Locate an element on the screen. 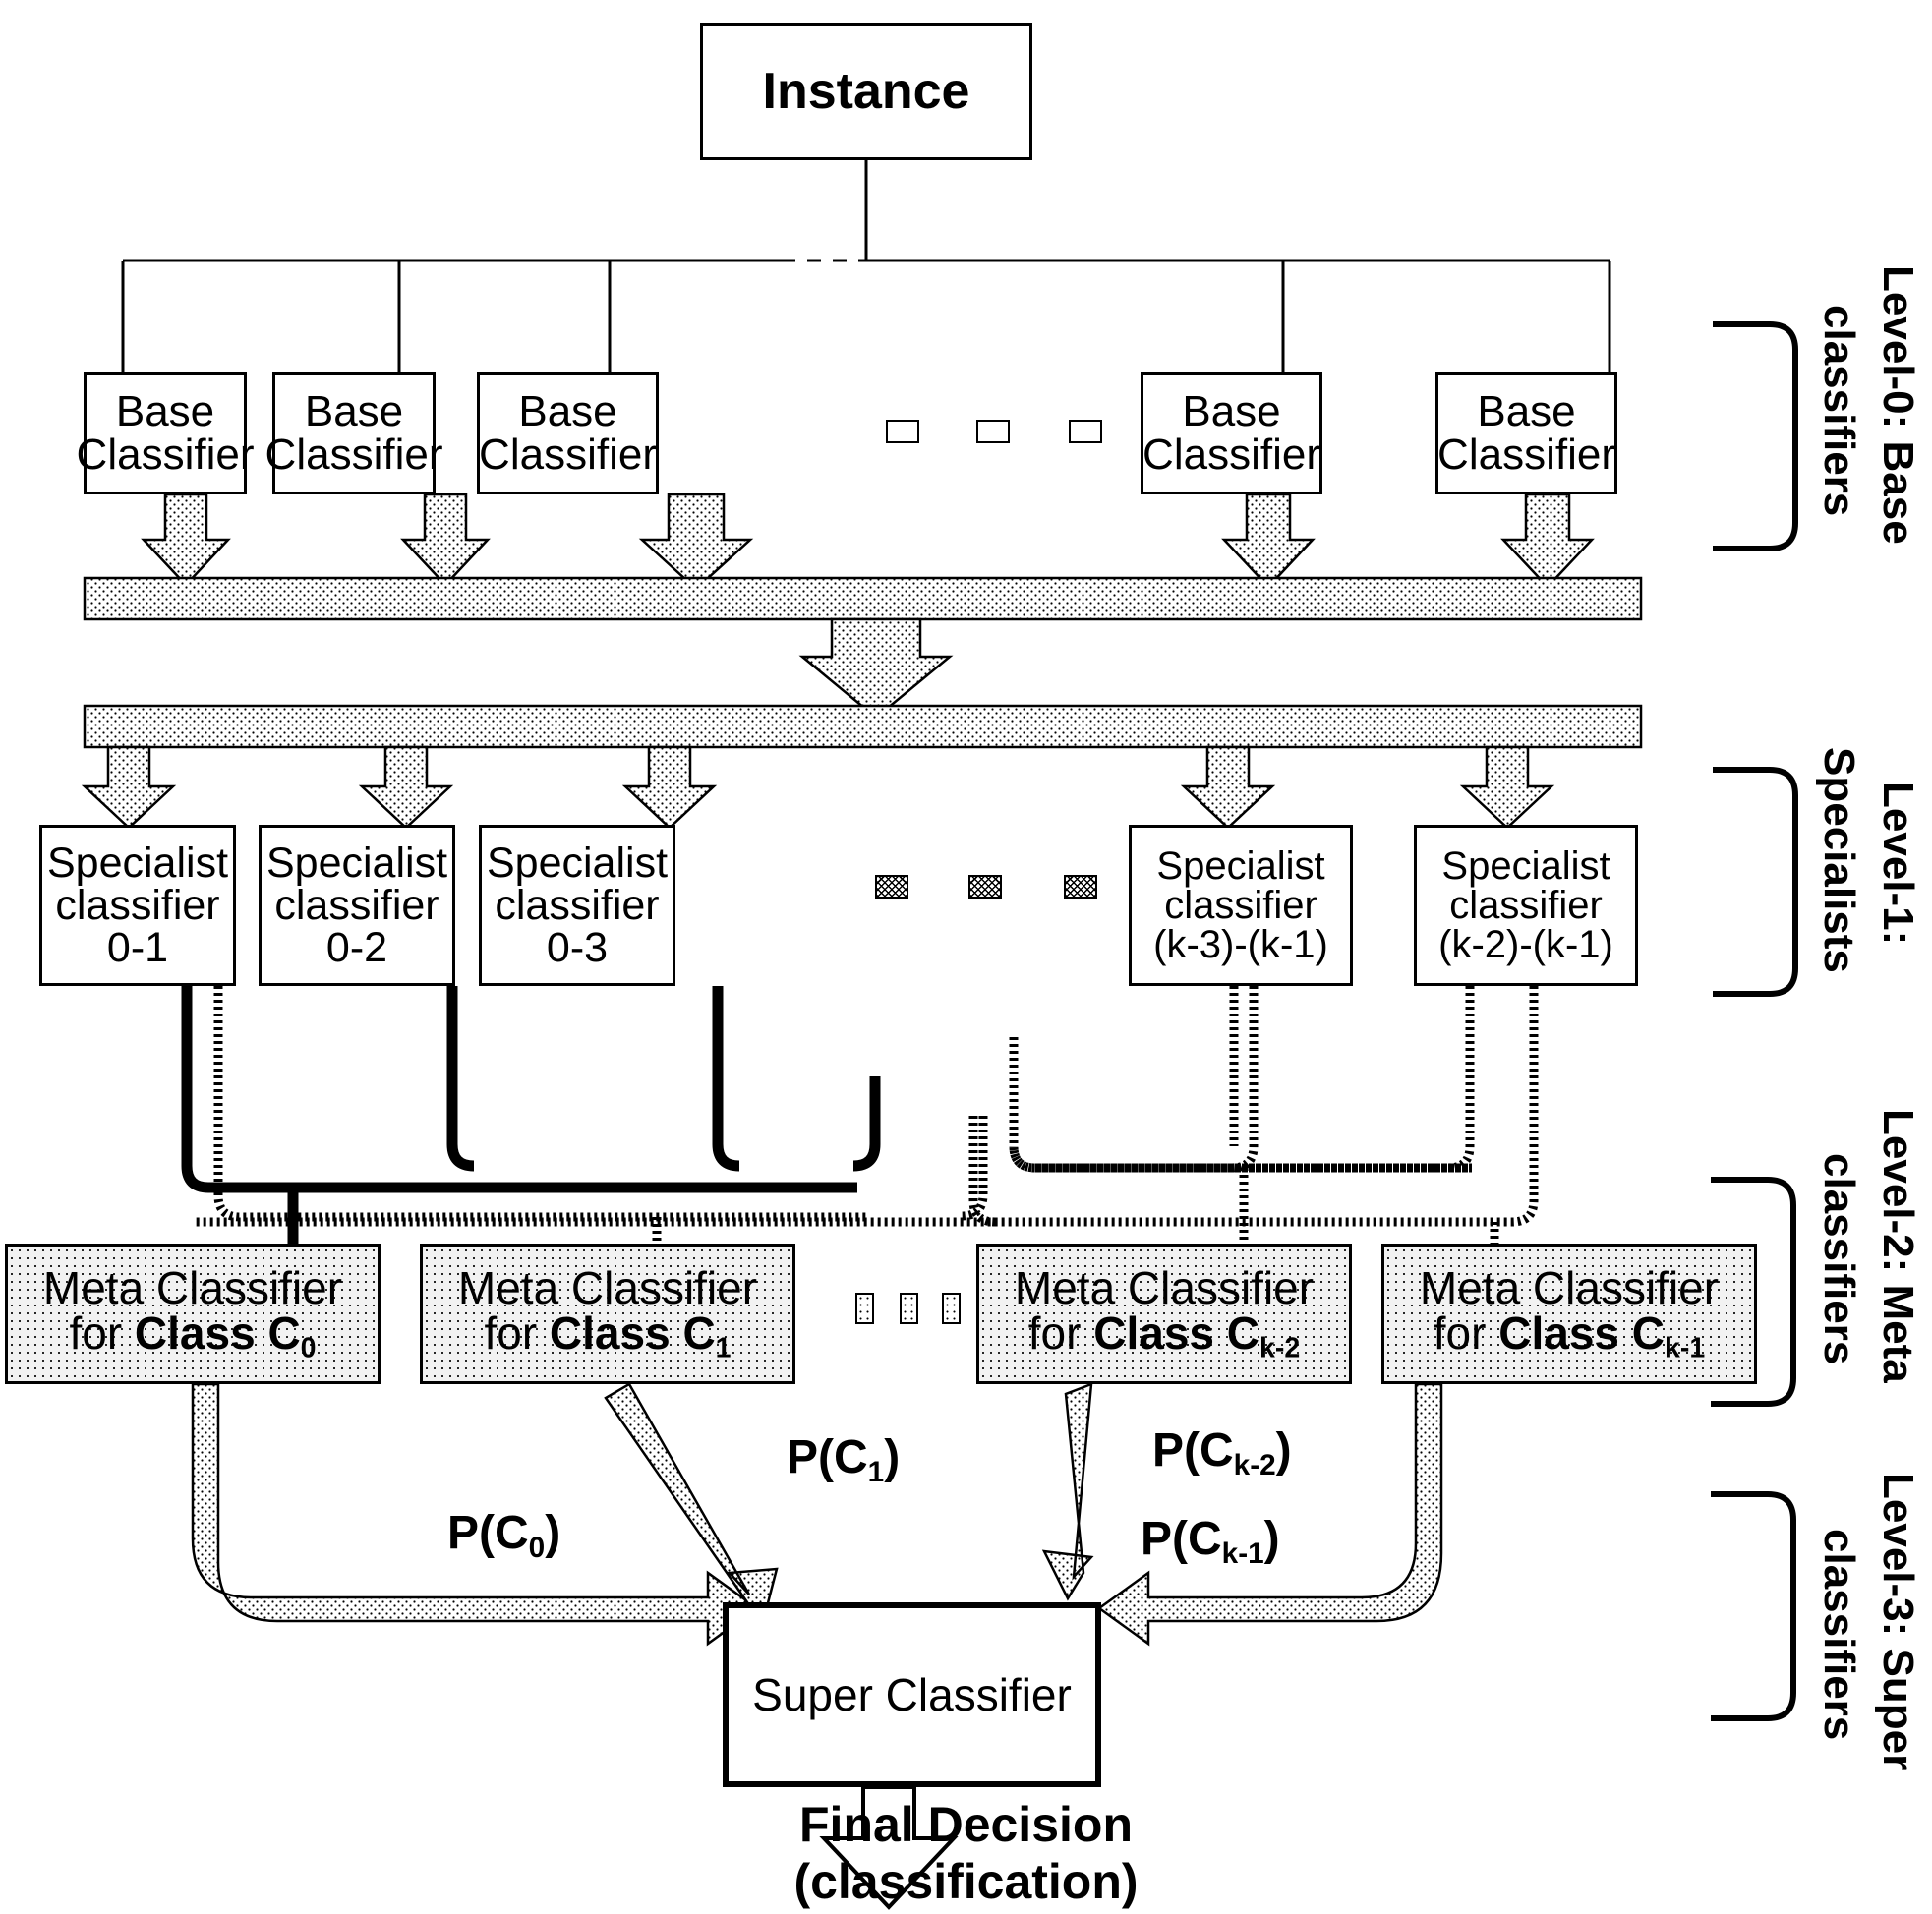 The width and height of the screenshot is (1932, 1914). node-meta-classifier-k-2: Meta Classifier for Class Ck-2 is located at coordinates (1164, 1314).